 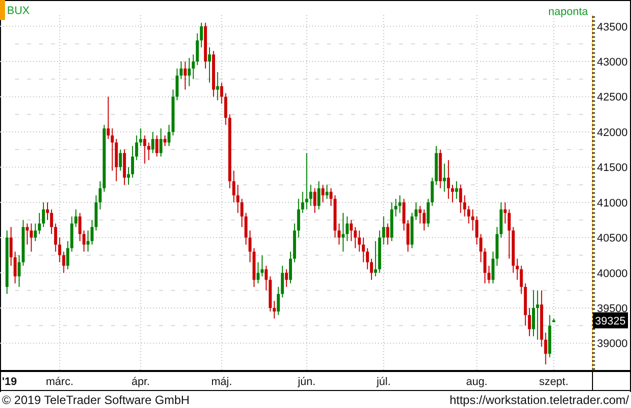 I want to click on price-tag: 39325, so click(x=610, y=320).